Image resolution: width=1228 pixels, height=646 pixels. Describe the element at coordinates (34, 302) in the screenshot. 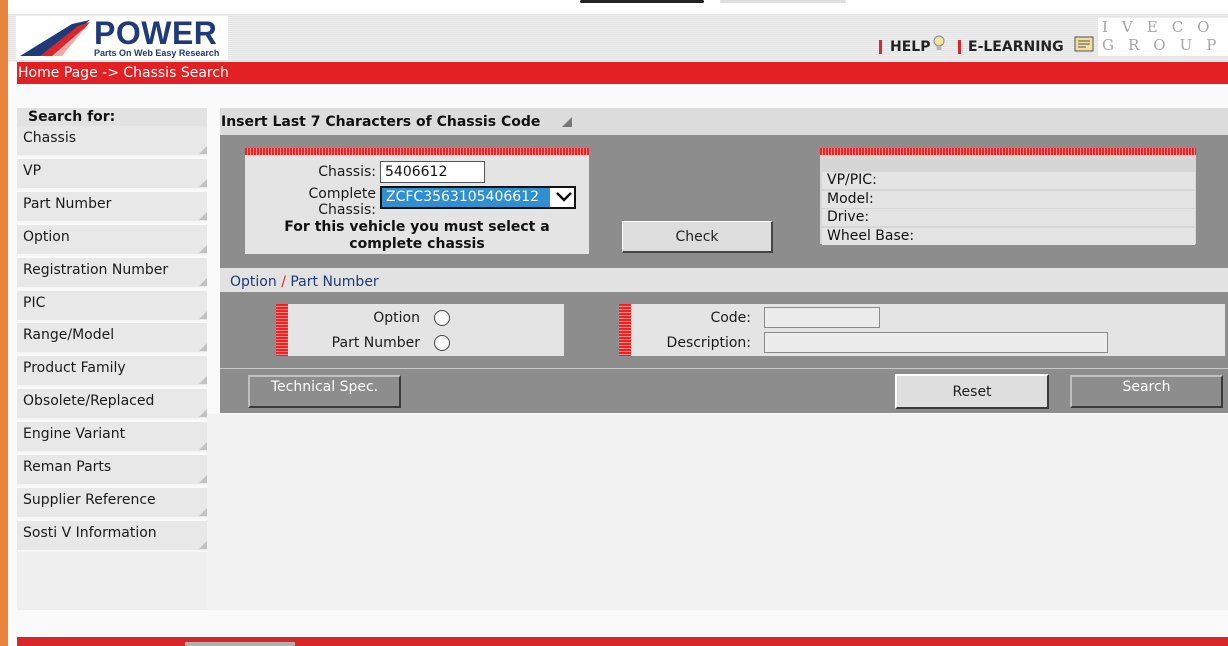

I see `sidebar-item-label: PIC` at that location.